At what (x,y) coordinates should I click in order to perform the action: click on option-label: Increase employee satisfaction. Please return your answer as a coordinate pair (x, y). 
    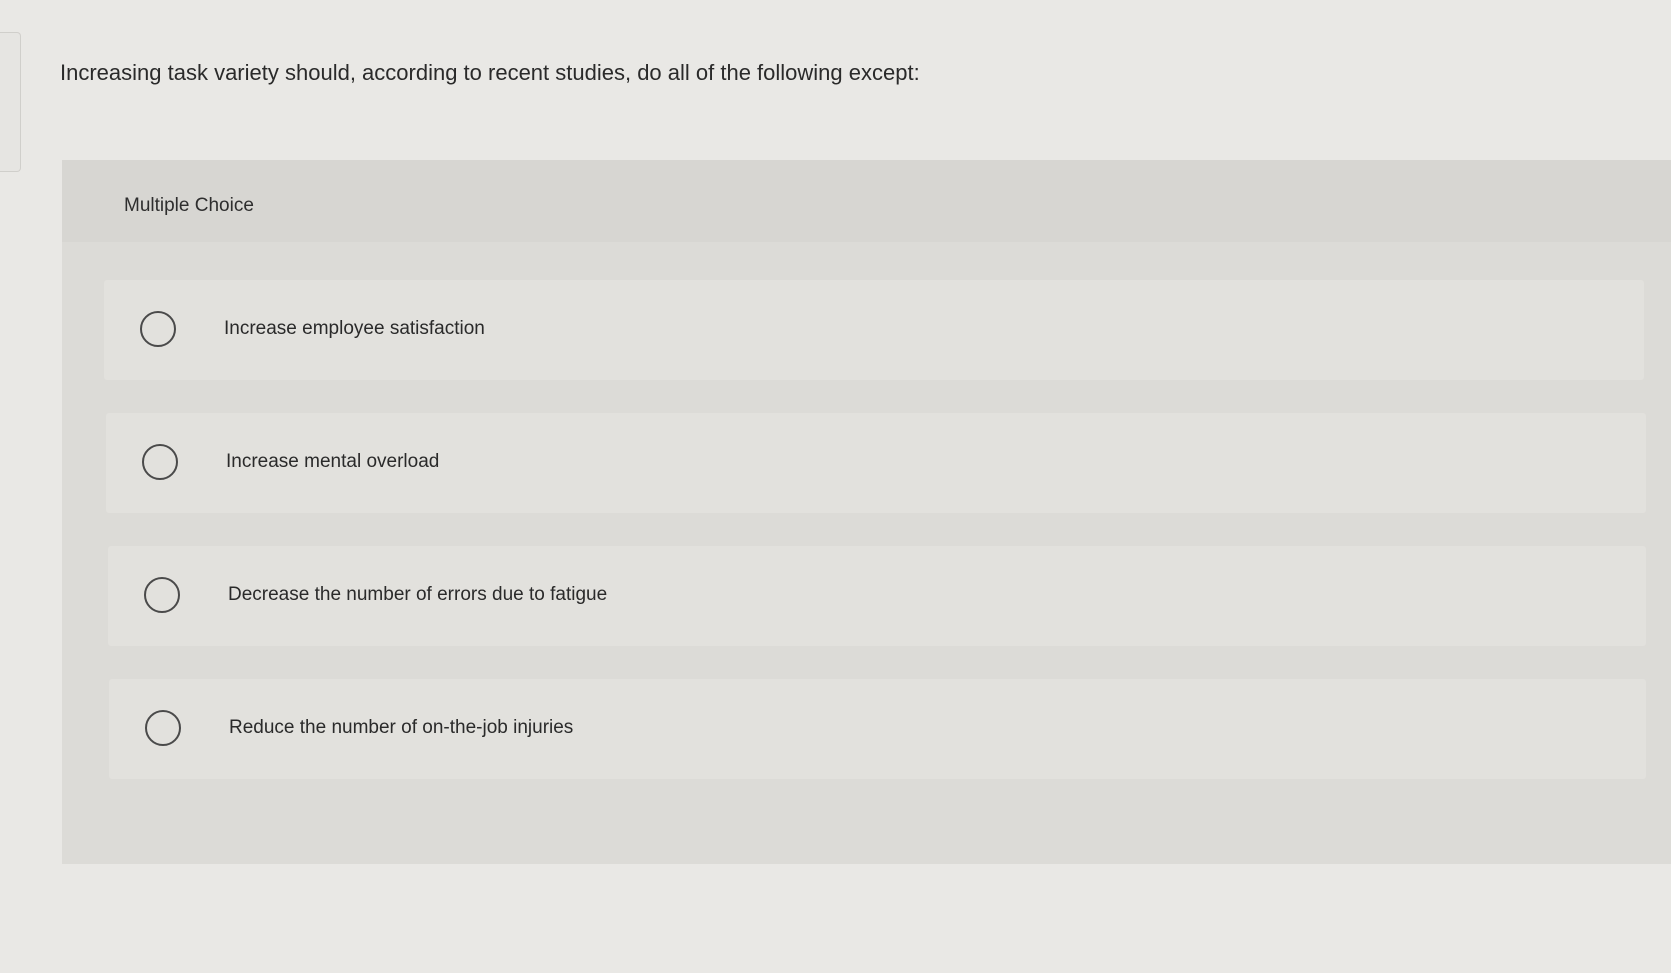
    Looking at the image, I should click on (354, 328).